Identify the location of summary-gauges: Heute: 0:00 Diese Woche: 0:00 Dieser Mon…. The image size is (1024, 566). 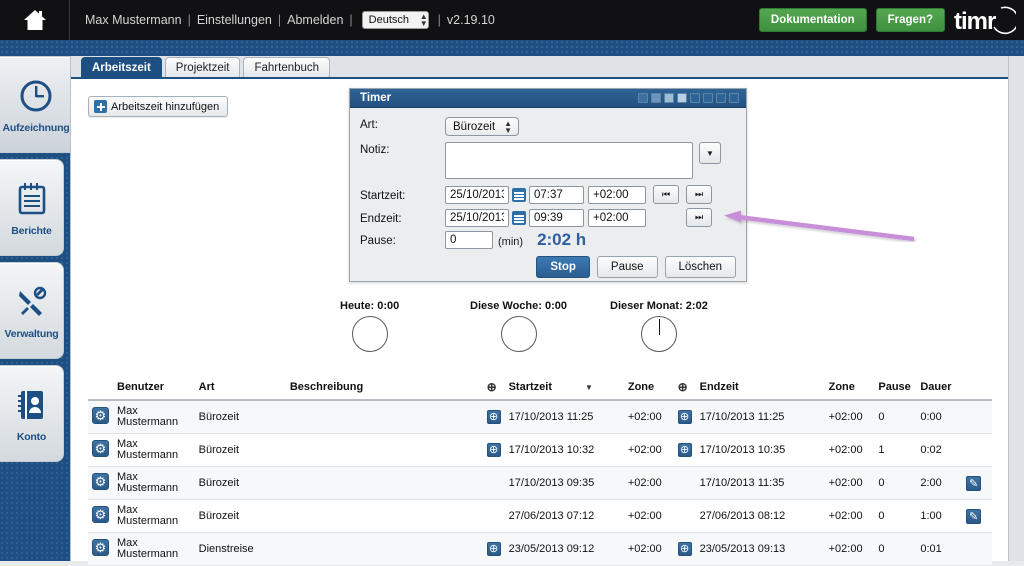
(540, 332).